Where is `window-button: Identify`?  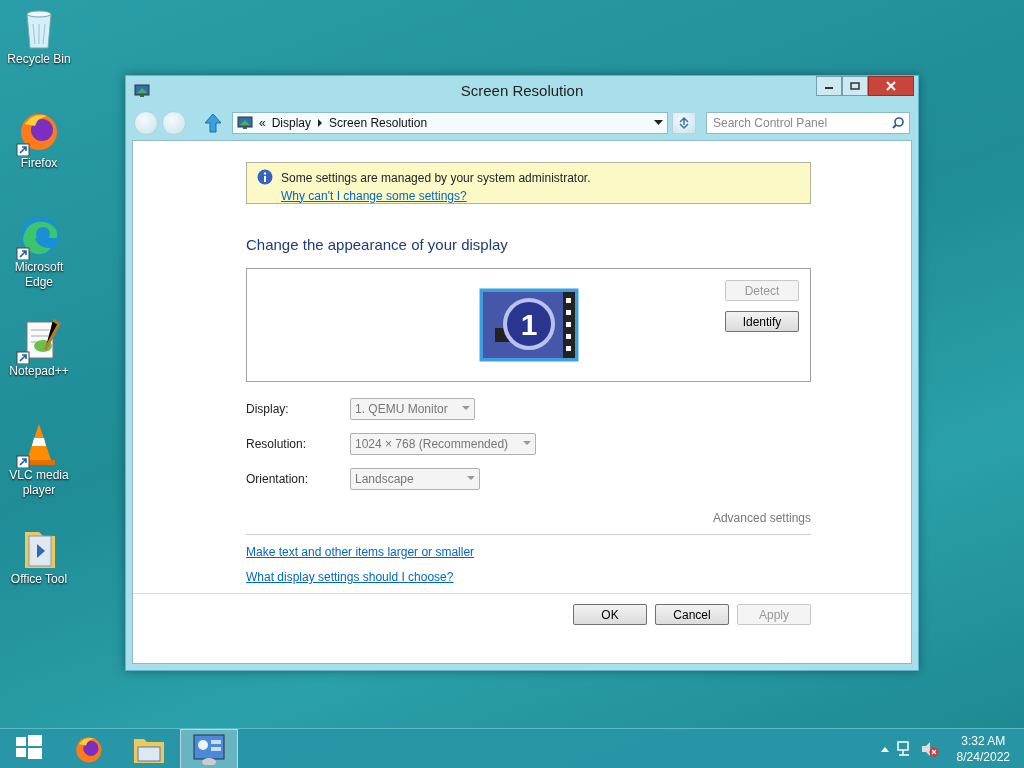
window-button: Identify is located at coordinates (762, 321).